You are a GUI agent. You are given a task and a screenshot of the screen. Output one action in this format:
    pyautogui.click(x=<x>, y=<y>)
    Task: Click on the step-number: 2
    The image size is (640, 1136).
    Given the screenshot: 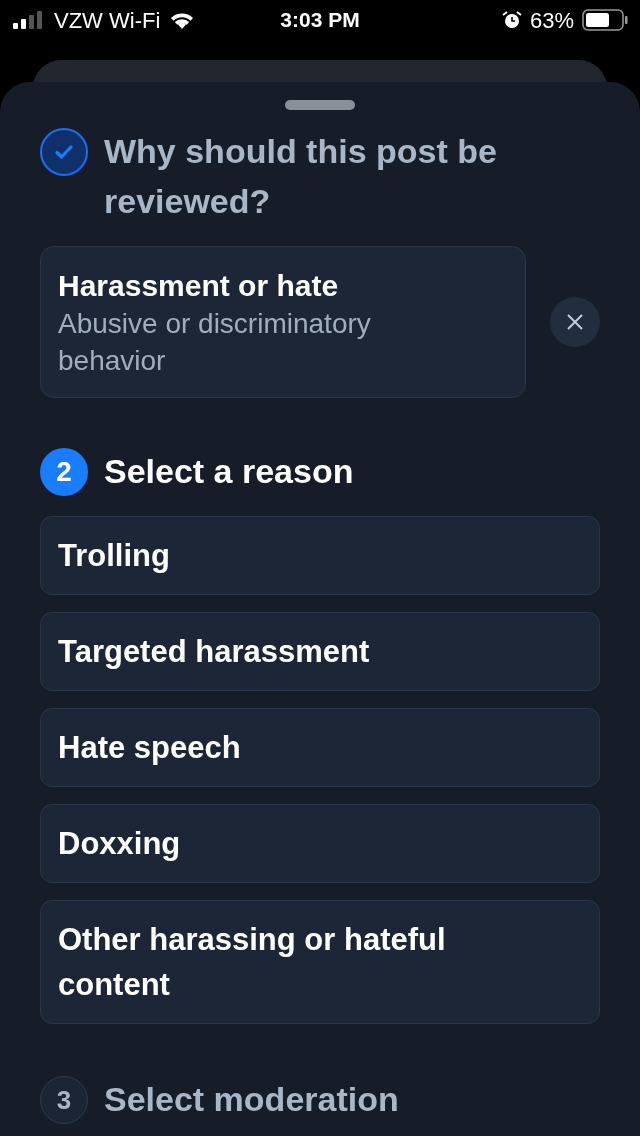 What is the action you would take?
    pyautogui.click(x=64, y=472)
    